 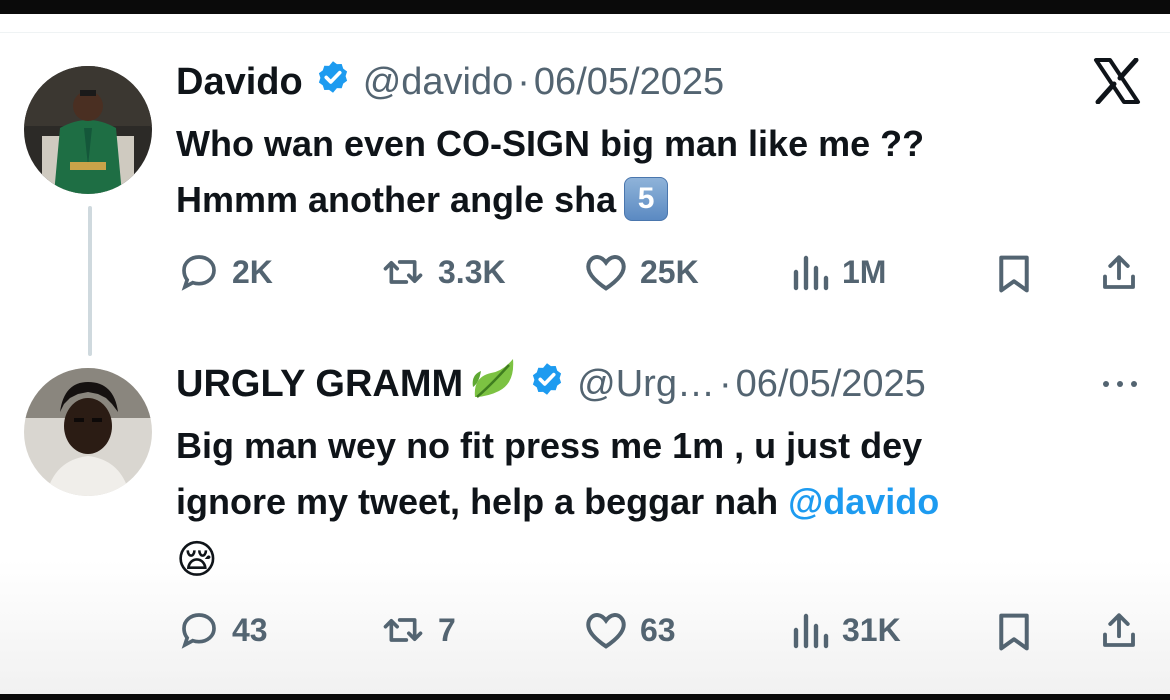 What do you see at coordinates (585, 7) in the screenshot?
I see `top-edge-bar` at bounding box center [585, 7].